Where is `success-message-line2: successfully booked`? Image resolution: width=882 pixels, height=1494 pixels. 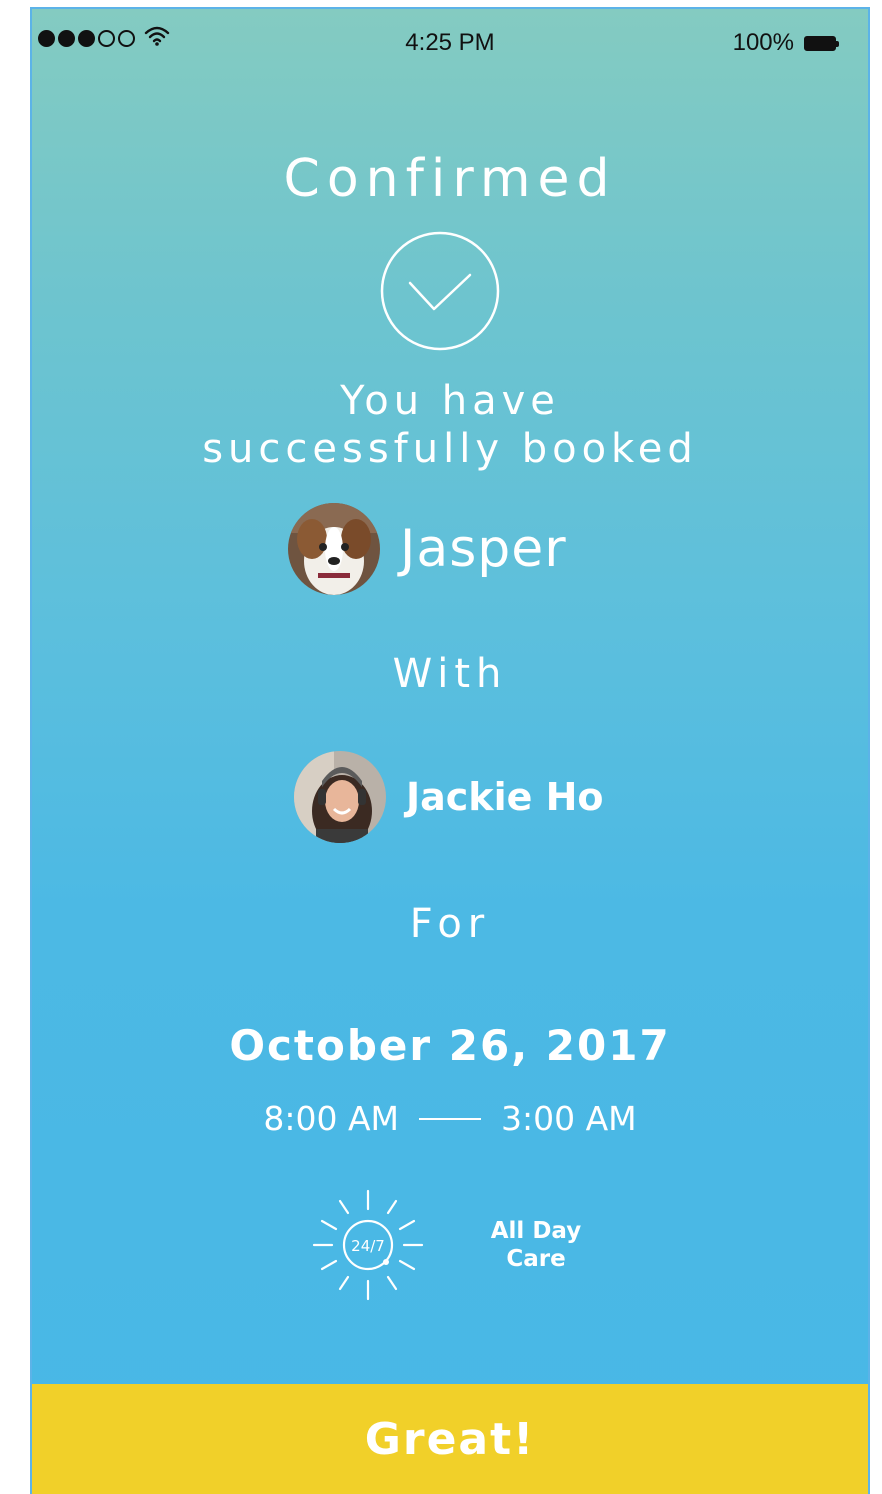 success-message-line2: successfully booked is located at coordinates (450, 449).